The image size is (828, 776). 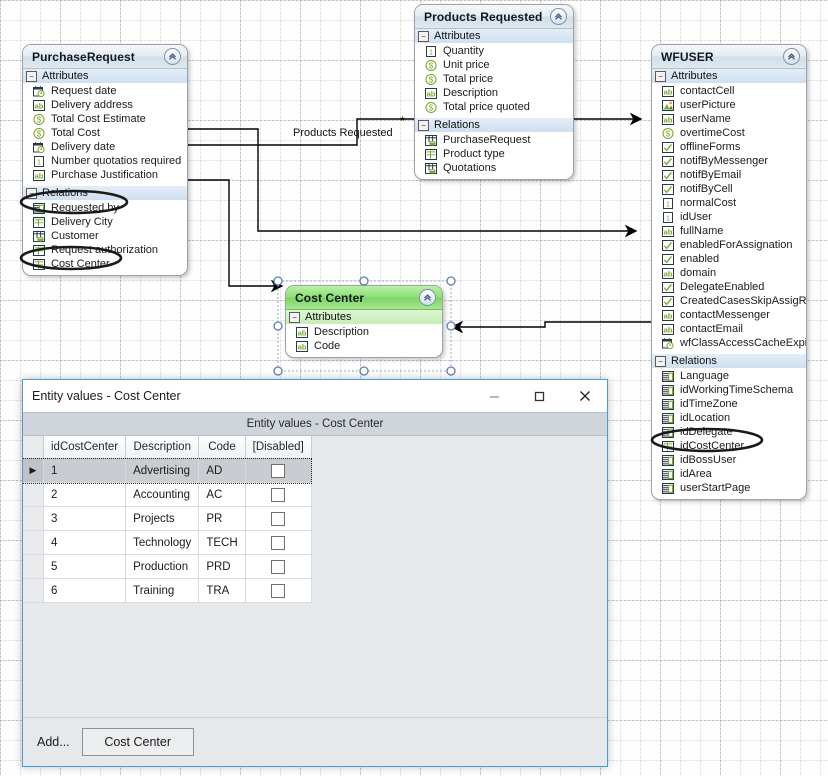 What do you see at coordinates (729, 203) in the screenshot?
I see `entity-field-row: 1 normalCost` at bounding box center [729, 203].